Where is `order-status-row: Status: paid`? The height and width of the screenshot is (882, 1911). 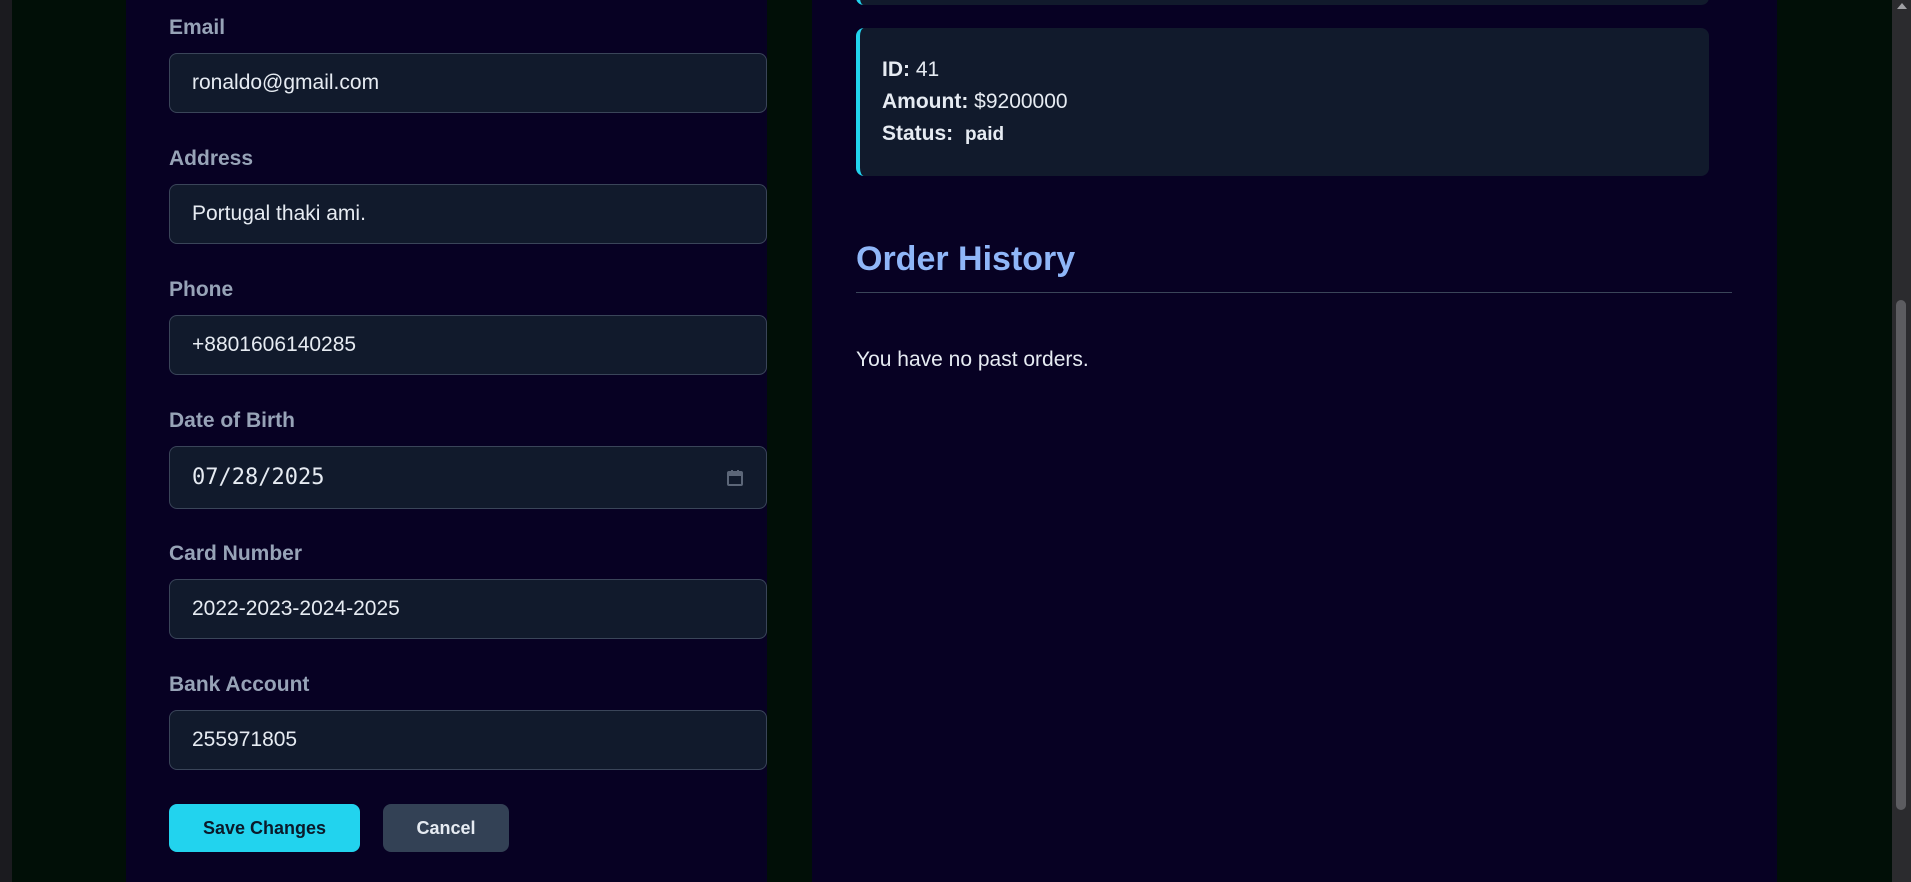 order-status-row: Status: paid is located at coordinates (1295, 134).